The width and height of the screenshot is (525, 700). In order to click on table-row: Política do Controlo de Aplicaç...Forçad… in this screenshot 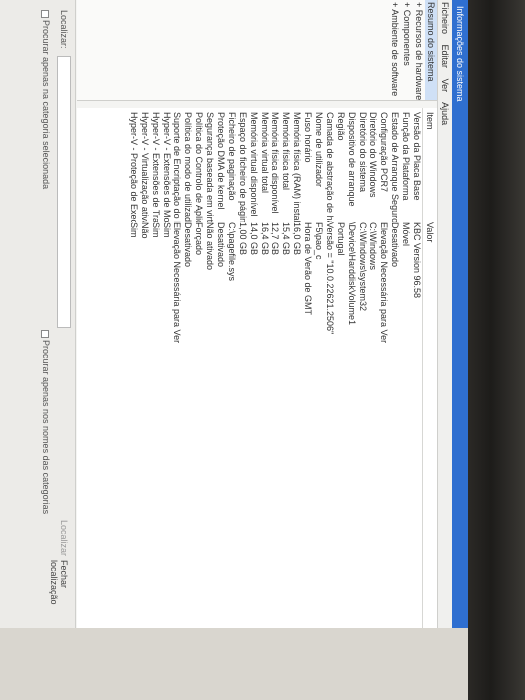, I will do `click(198, 368)`.